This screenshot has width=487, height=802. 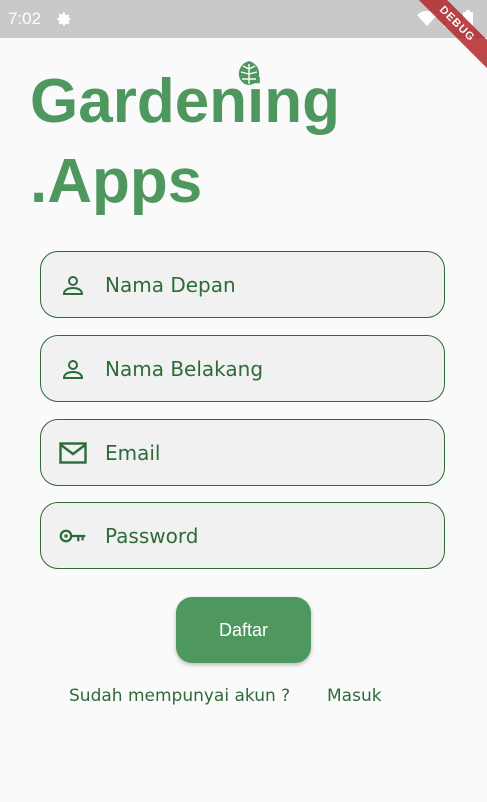 What do you see at coordinates (185, 101) in the screenshot?
I see `logo-line-1: Gardening` at bounding box center [185, 101].